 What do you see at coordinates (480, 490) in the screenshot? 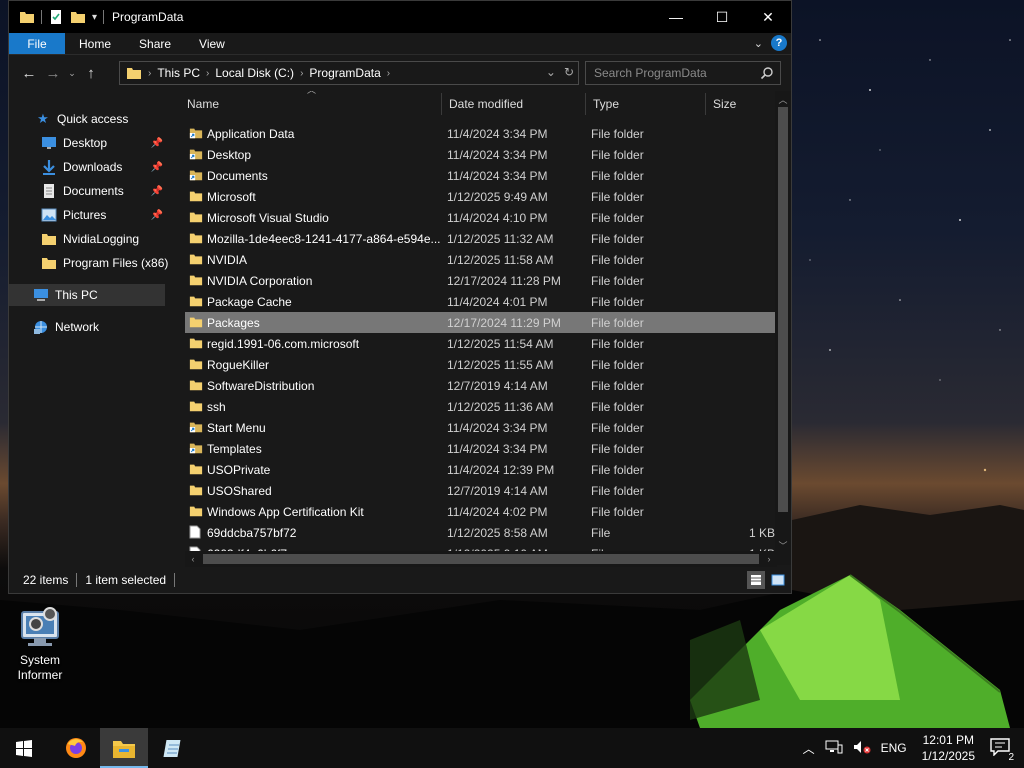
I see `file-row: USOShared 12/7/2019 4:14 AM File folder` at bounding box center [480, 490].